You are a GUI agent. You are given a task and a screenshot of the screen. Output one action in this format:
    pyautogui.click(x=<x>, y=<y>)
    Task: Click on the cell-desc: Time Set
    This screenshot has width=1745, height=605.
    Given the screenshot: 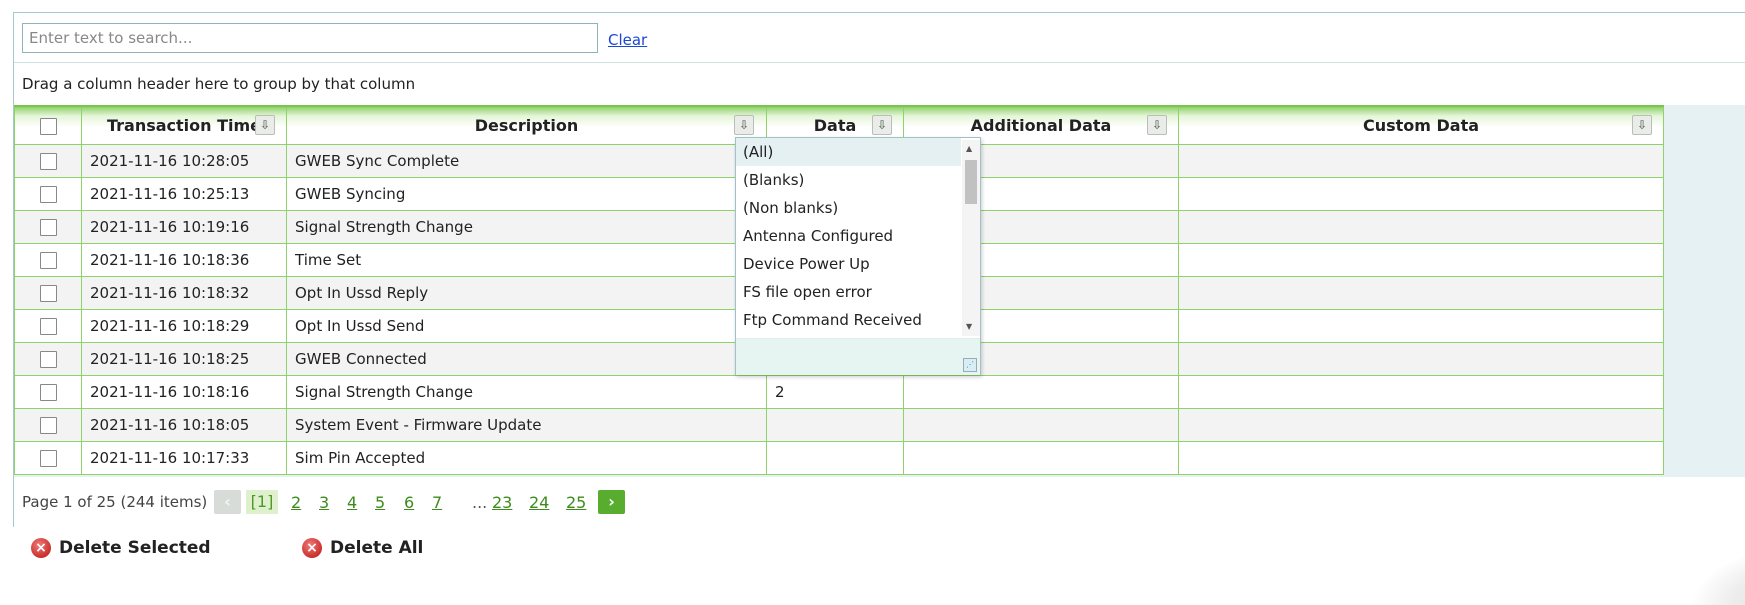 What is the action you would take?
    pyautogui.click(x=526, y=259)
    